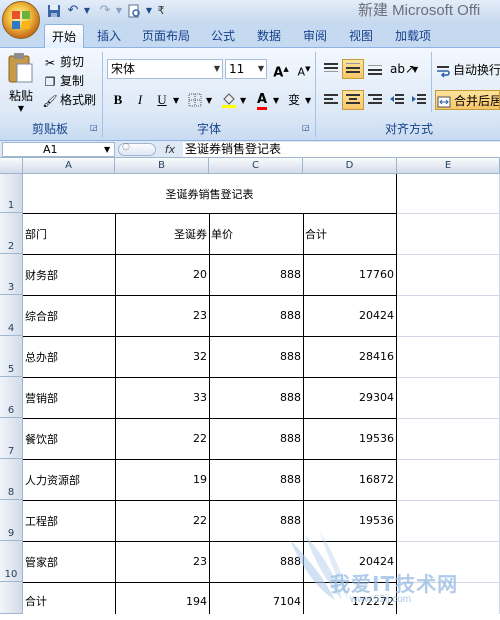  Describe the element at coordinates (11, 598) in the screenshot. I see `row-header` at that location.